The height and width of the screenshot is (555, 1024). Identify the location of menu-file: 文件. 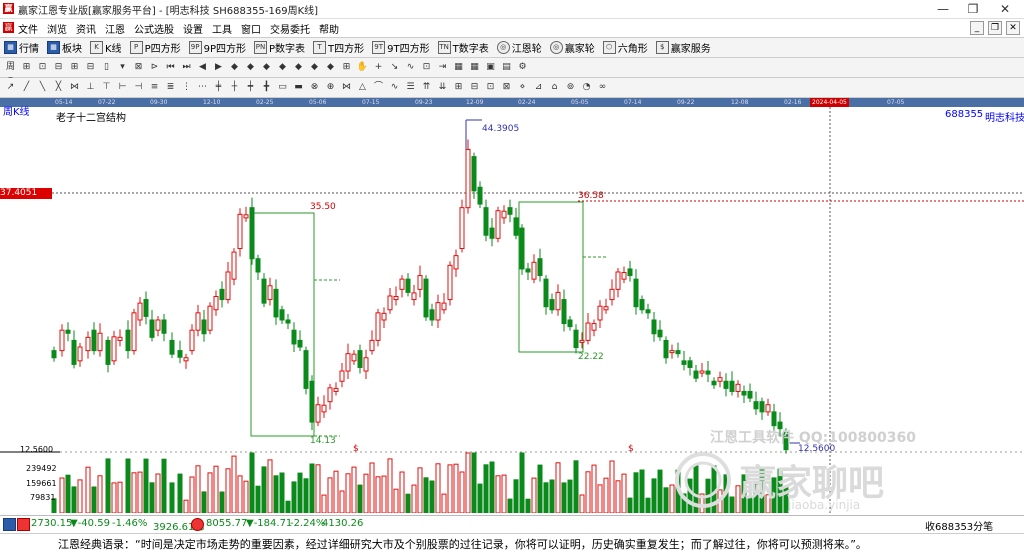
(28, 28).